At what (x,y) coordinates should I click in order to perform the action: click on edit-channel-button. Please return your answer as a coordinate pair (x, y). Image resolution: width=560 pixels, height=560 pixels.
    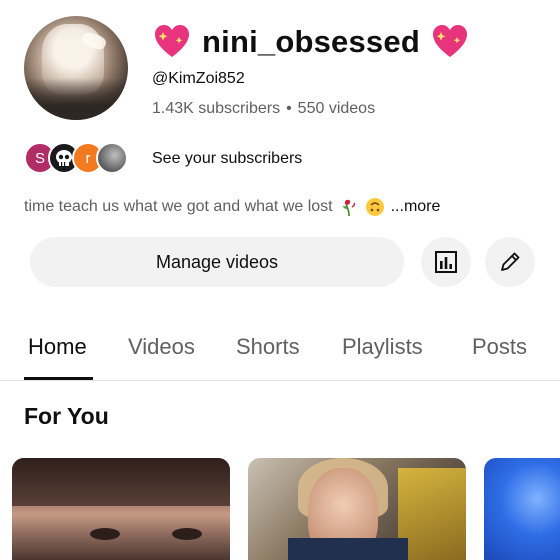
    Looking at the image, I should click on (510, 262).